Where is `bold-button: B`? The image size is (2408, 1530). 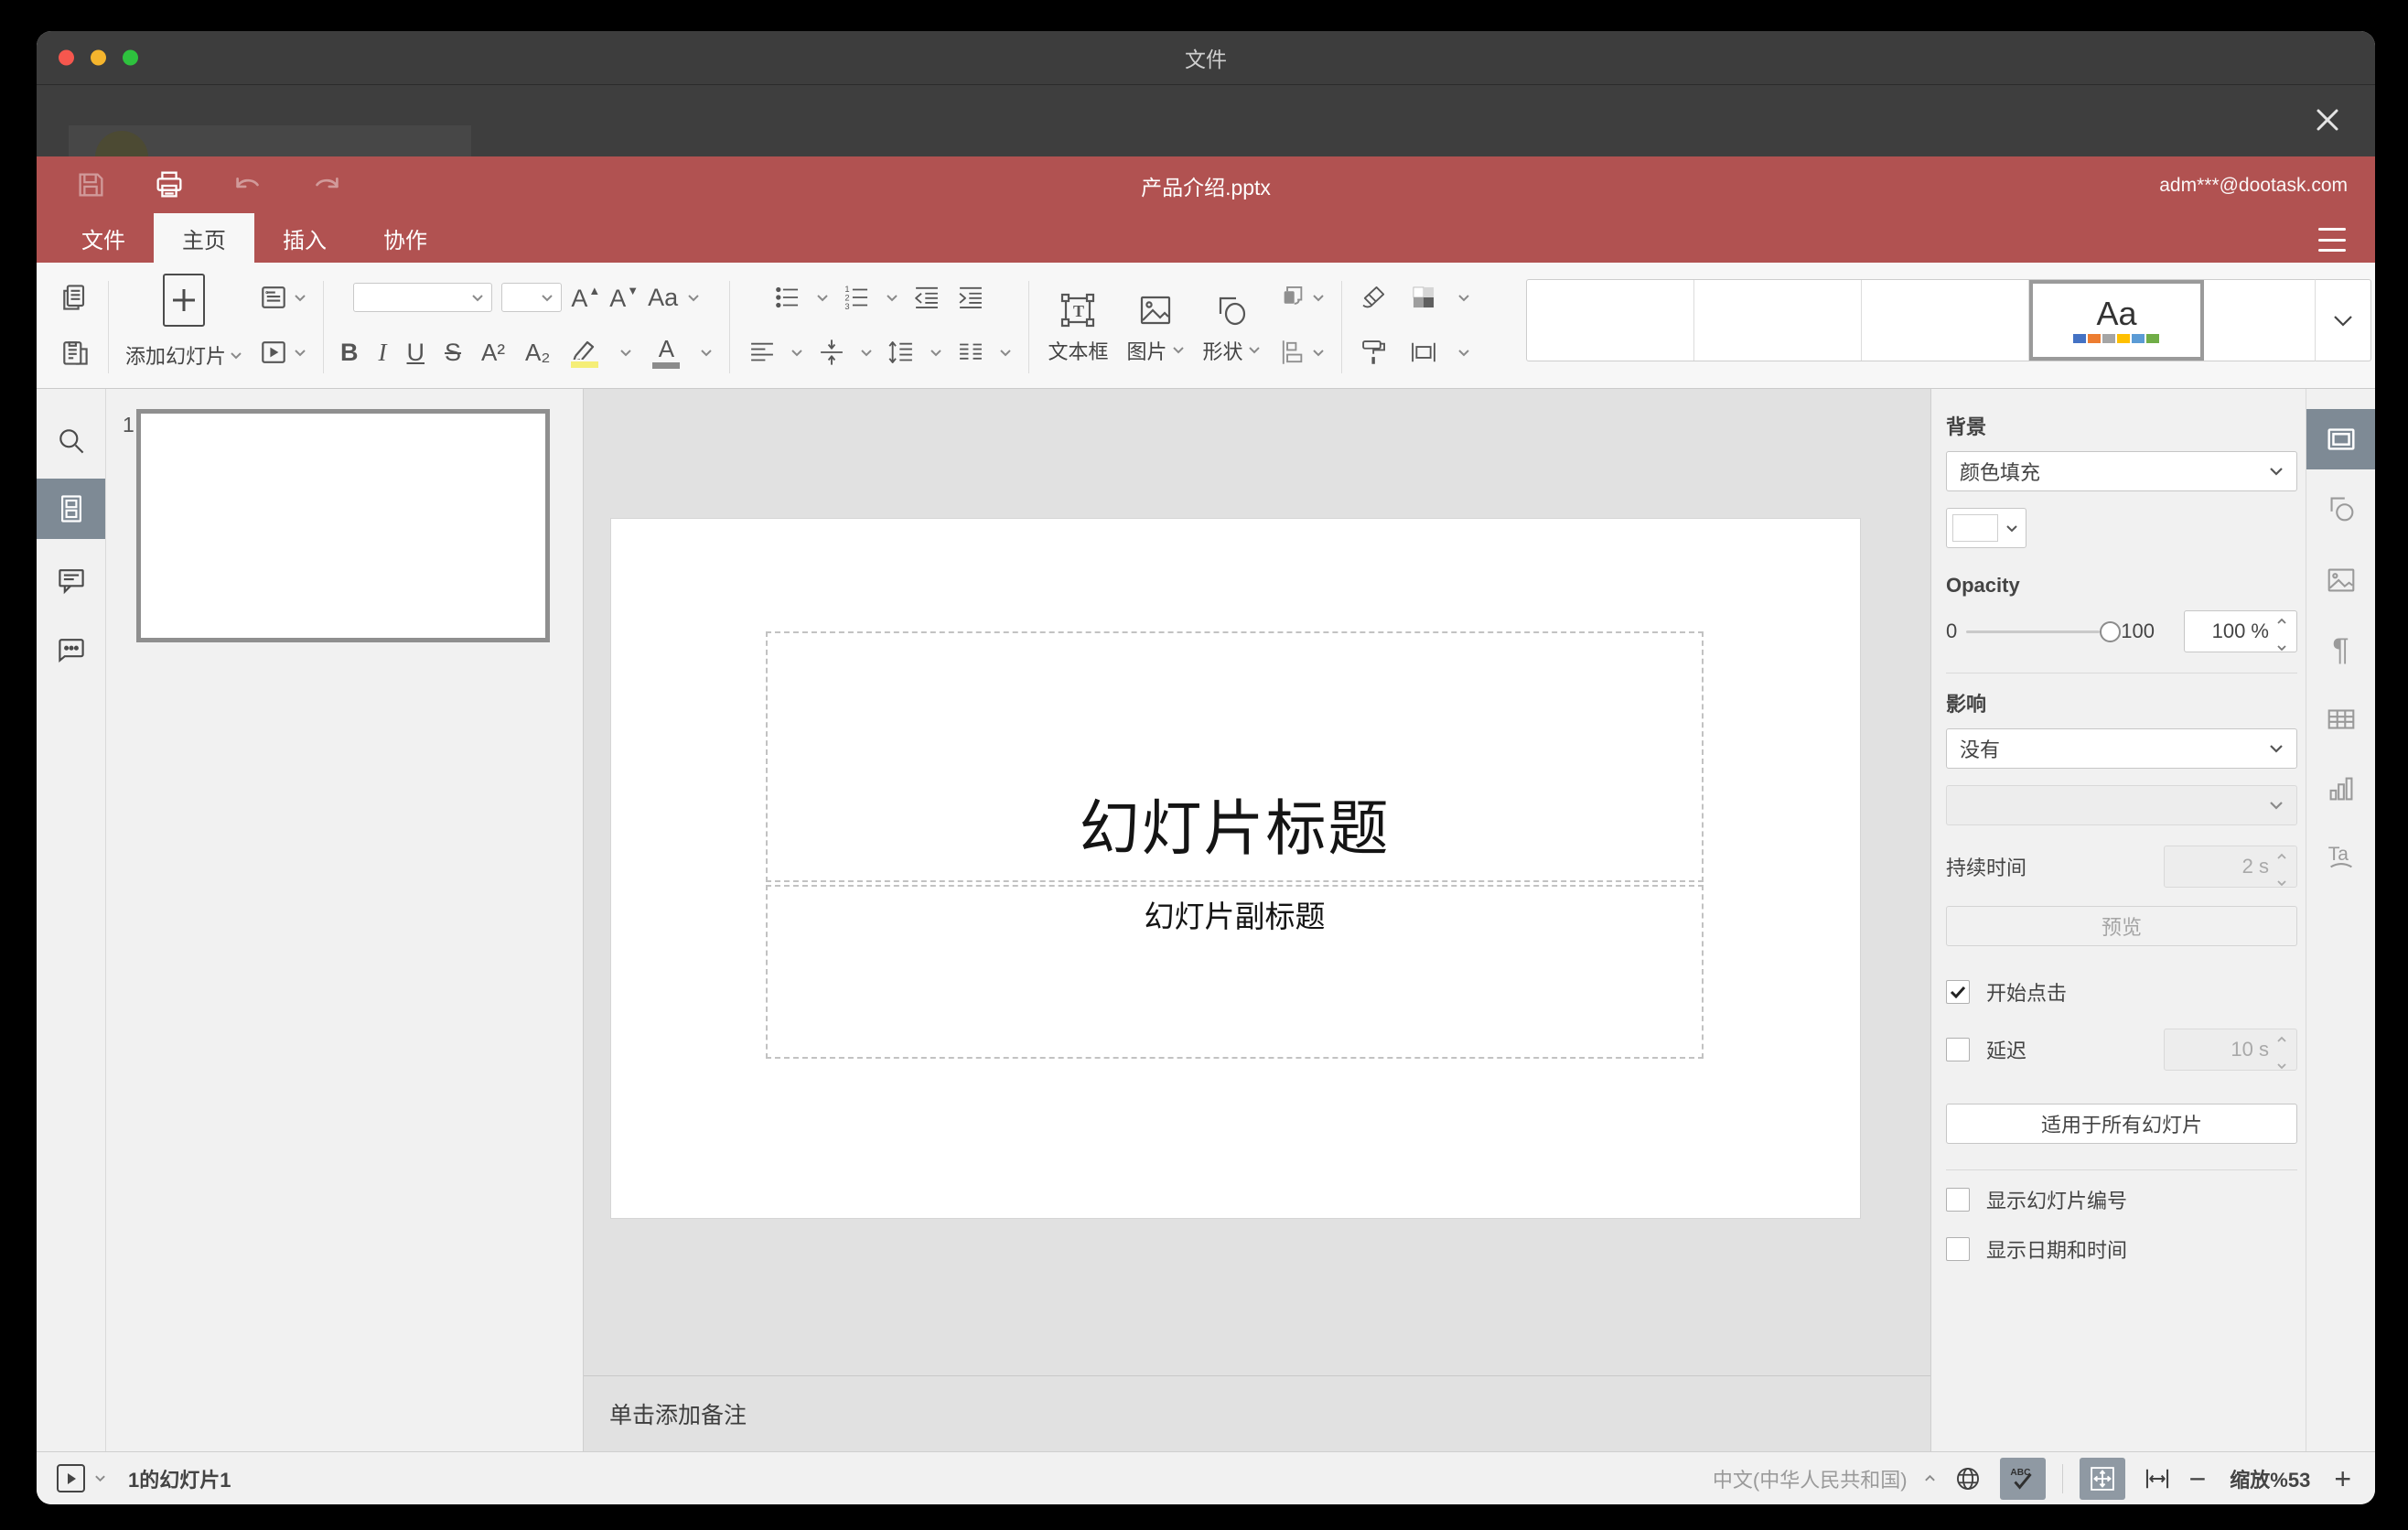
bold-button: B is located at coordinates (349, 352).